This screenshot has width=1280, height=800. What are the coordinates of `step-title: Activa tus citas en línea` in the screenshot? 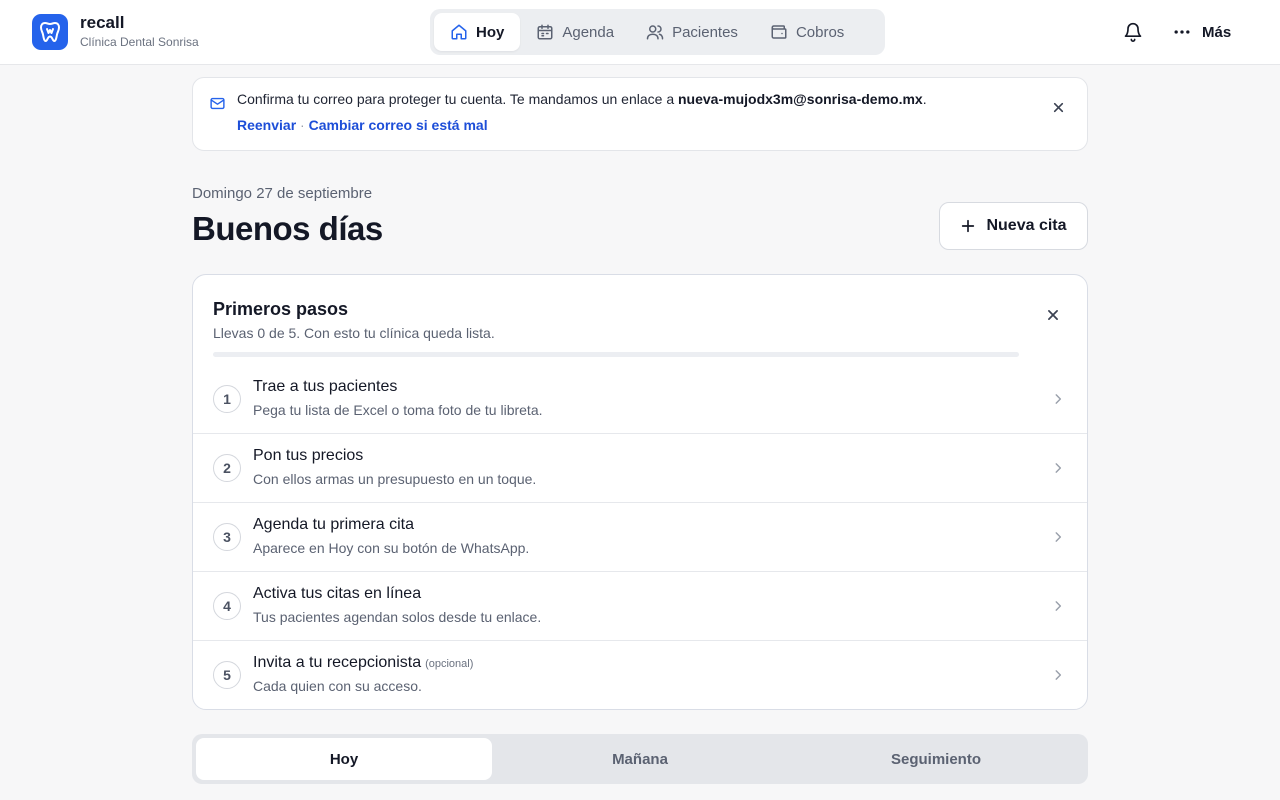 It's located at (337, 593).